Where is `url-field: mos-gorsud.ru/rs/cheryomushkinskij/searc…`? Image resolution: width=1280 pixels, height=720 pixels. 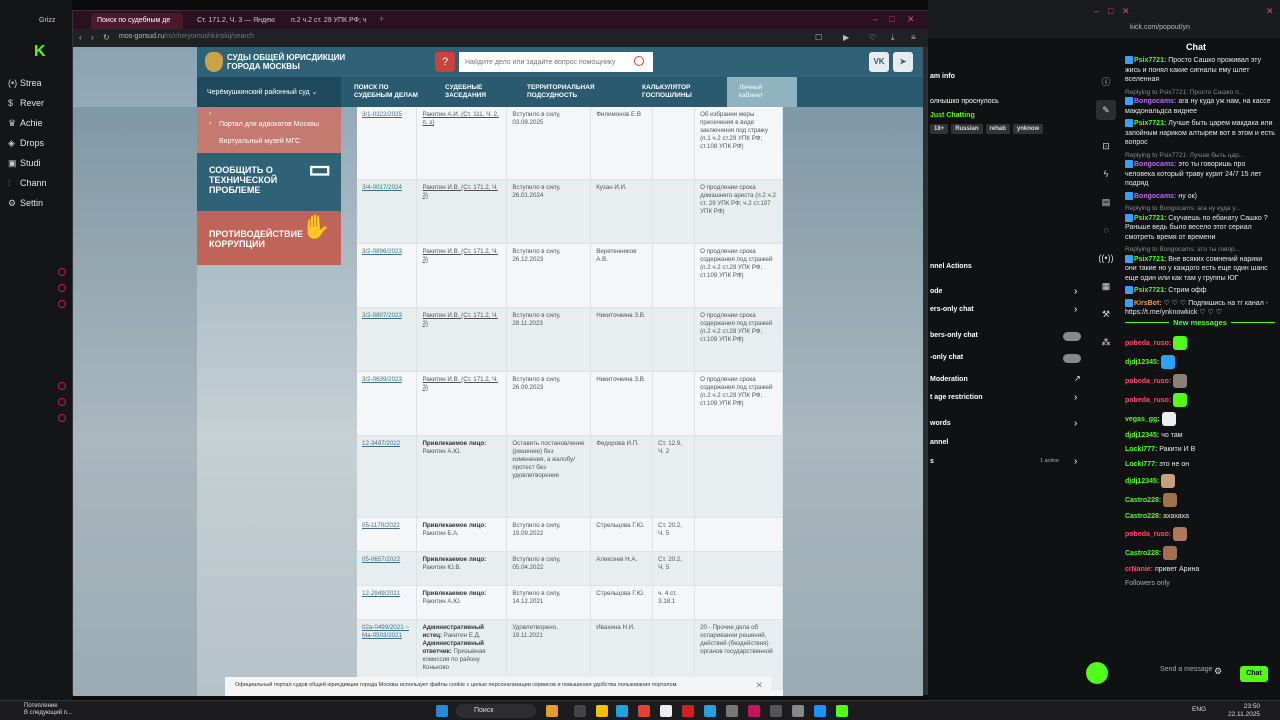
url-field: mos-gorsud.ru/rs/cheryomushkinskij/searc… is located at coordinates (186, 36).